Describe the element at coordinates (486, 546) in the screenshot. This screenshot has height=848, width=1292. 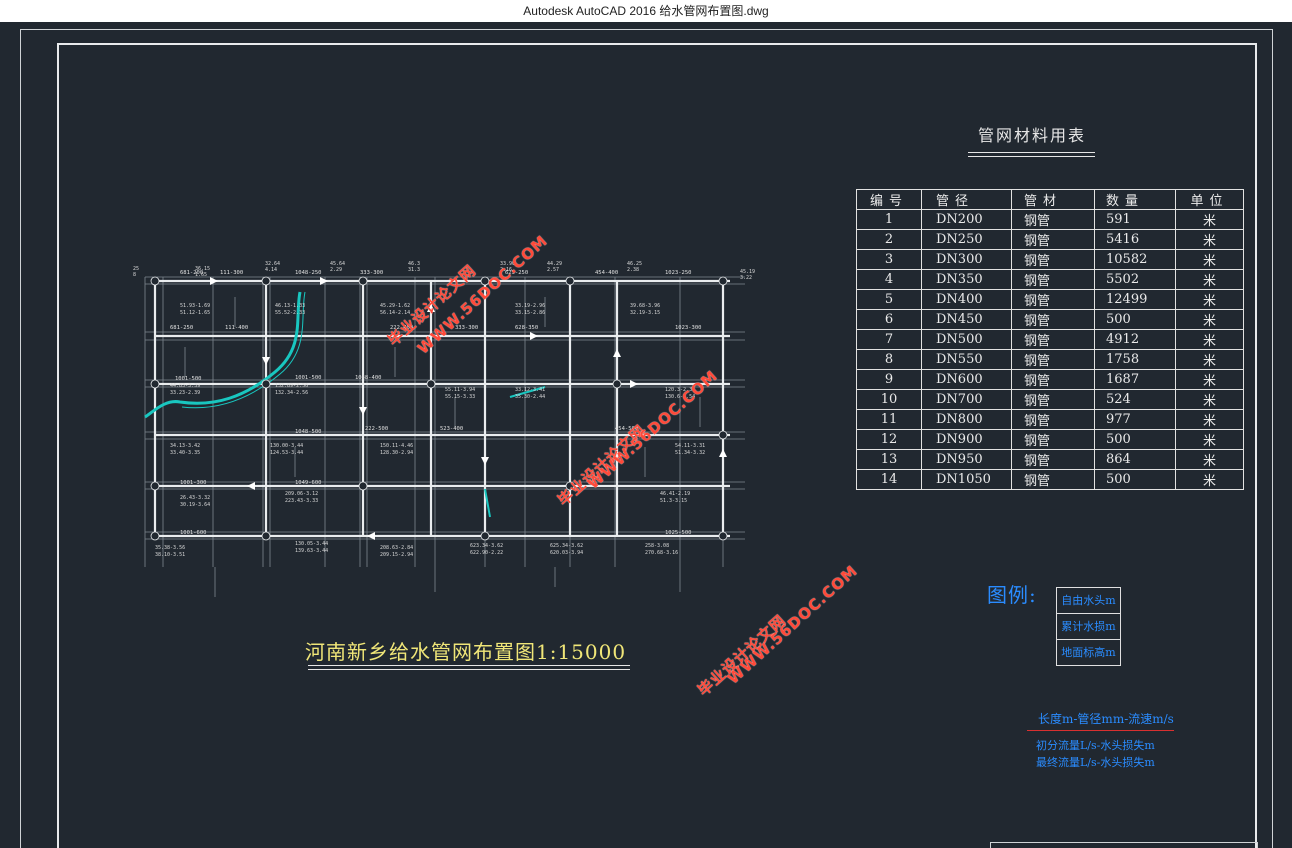
I see `svg-text: 623.34-3.62` at that location.